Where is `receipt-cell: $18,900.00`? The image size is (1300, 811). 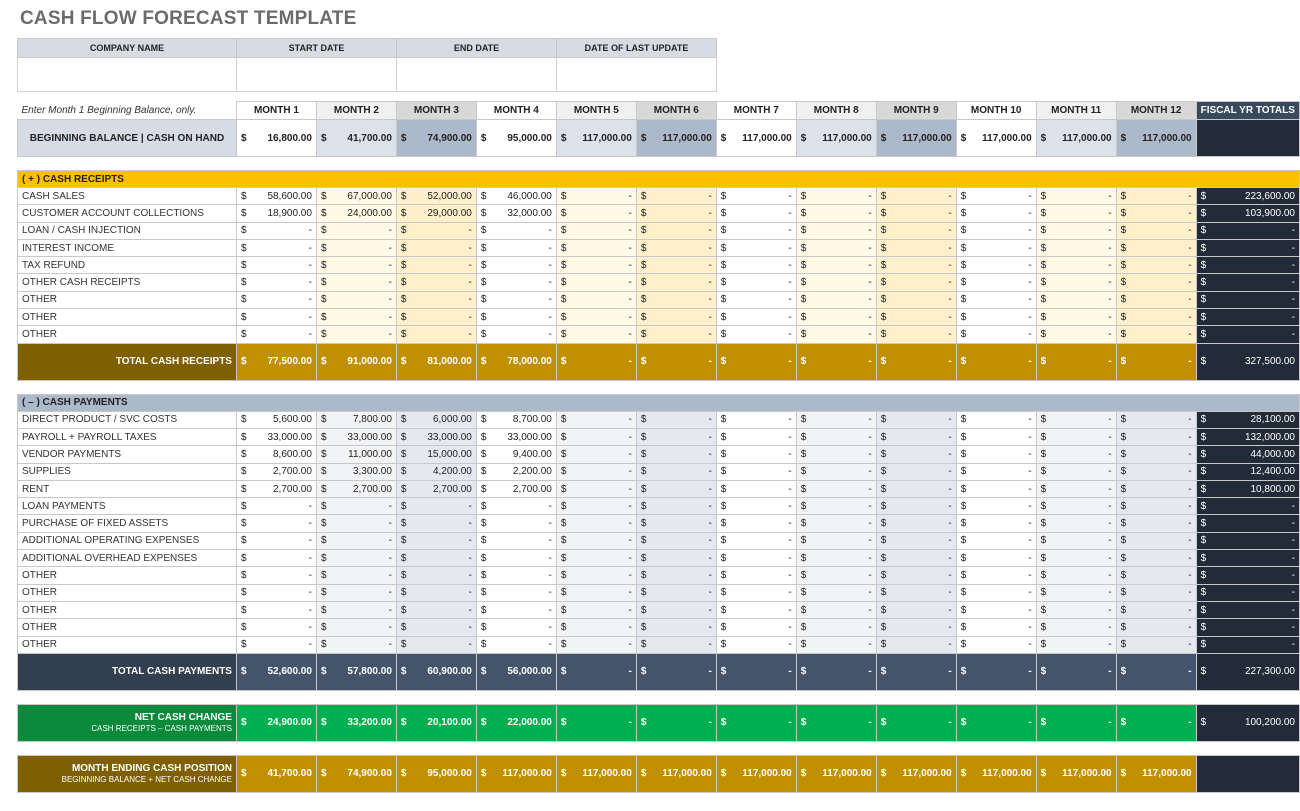
receipt-cell: $18,900.00 is located at coordinates (276, 213).